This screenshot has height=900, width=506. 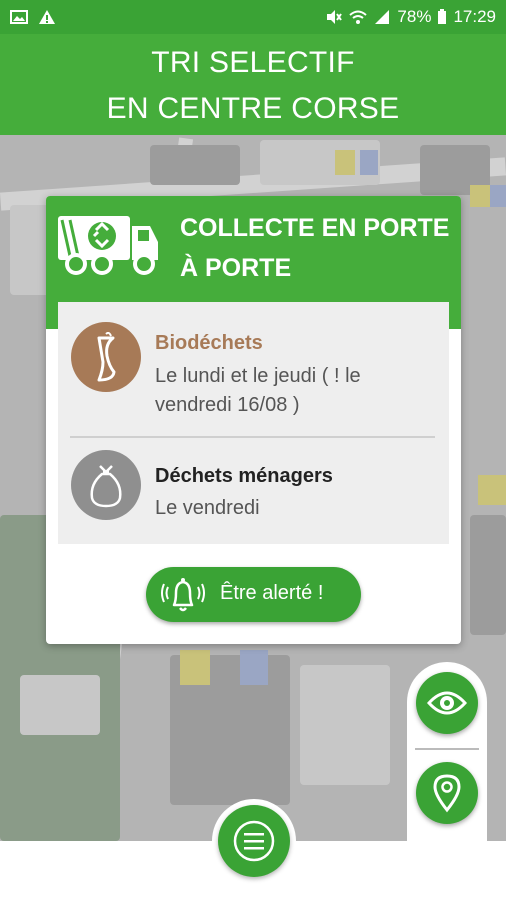 I want to click on alert-button-label: Être alerté !, so click(x=272, y=593).